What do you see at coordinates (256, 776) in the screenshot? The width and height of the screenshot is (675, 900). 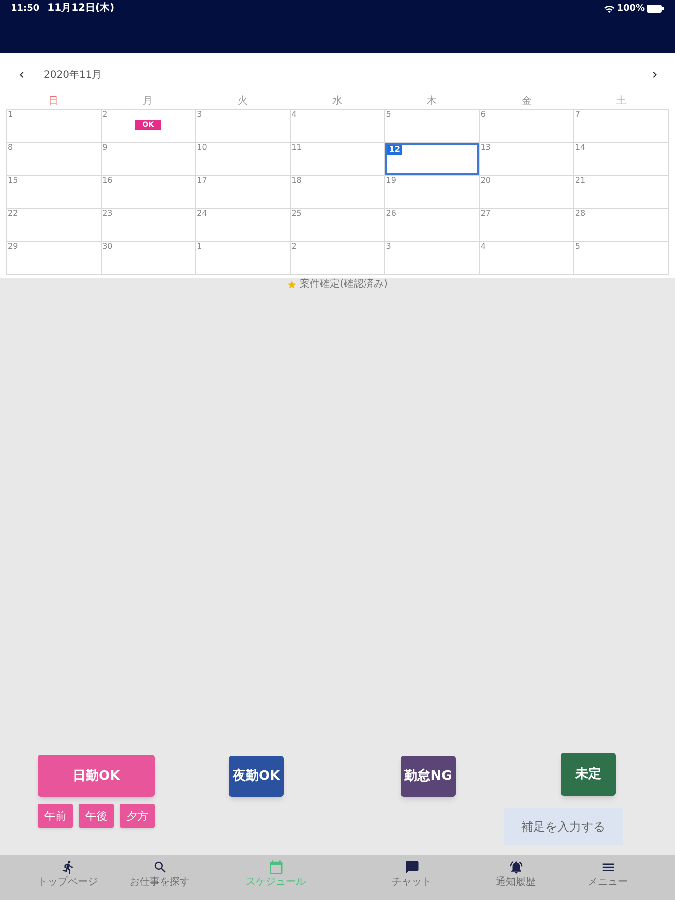 I see `action-button: 夜勤OK` at bounding box center [256, 776].